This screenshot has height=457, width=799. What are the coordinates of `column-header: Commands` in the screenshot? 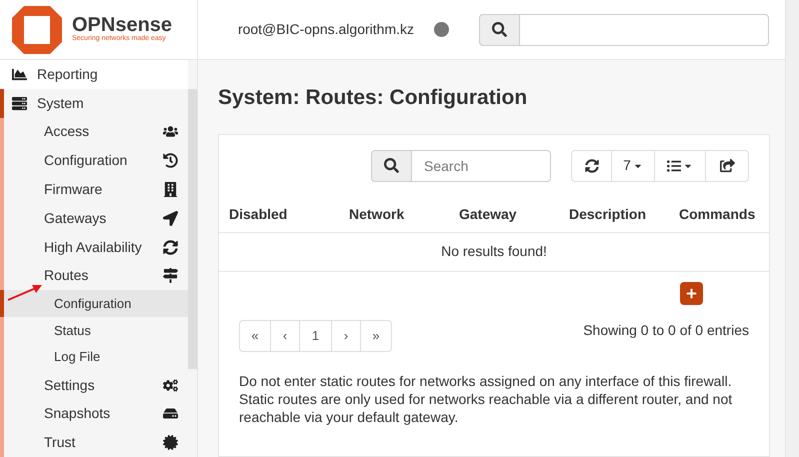 It's located at (717, 214).